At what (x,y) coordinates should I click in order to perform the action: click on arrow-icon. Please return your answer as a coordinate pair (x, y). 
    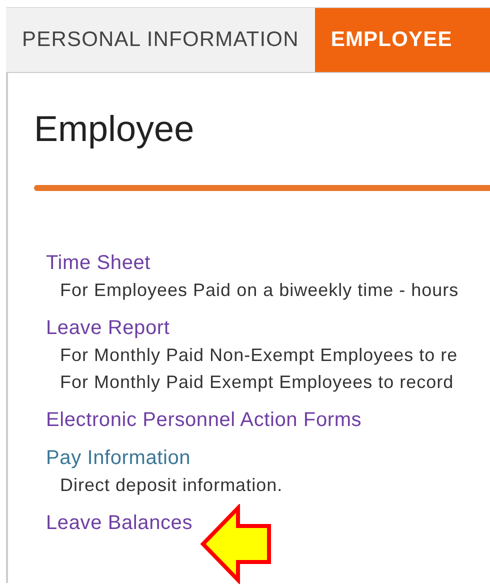
    Looking at the image, I should click on (235, 544).